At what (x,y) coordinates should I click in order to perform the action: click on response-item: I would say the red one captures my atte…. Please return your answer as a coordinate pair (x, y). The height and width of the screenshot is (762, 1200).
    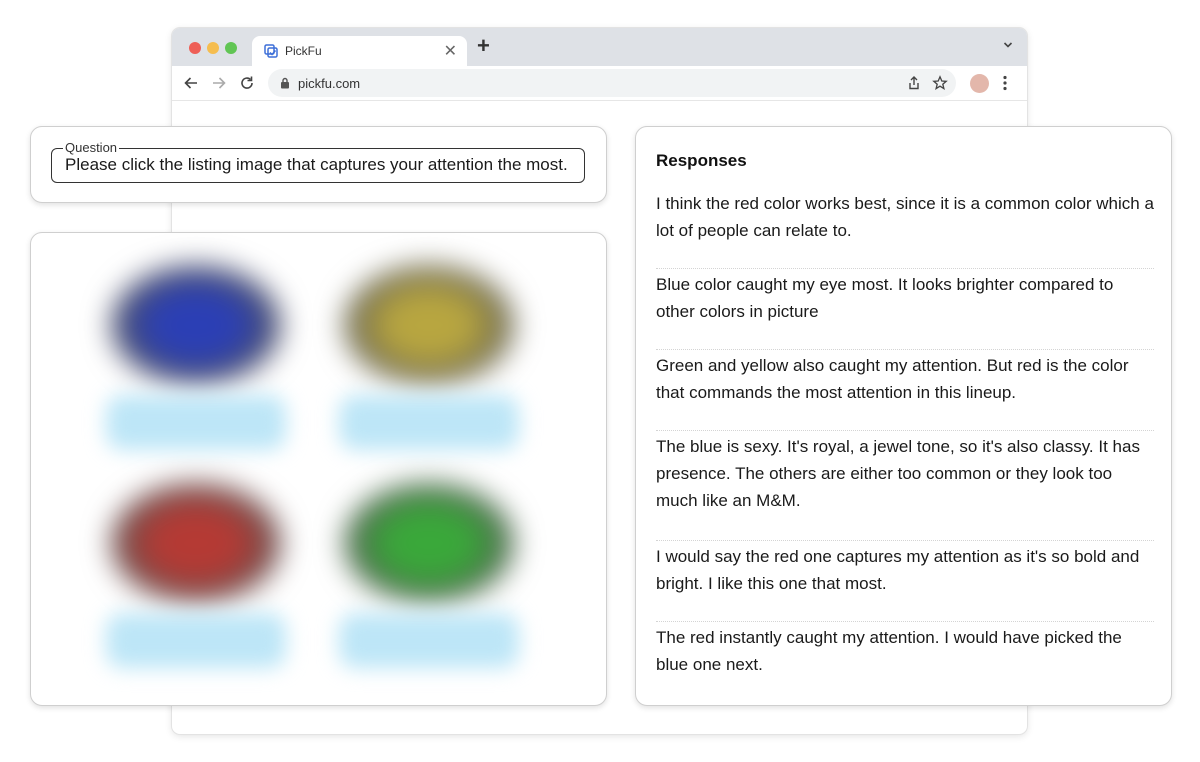
    Looking at the image, I should click on (905, 581).